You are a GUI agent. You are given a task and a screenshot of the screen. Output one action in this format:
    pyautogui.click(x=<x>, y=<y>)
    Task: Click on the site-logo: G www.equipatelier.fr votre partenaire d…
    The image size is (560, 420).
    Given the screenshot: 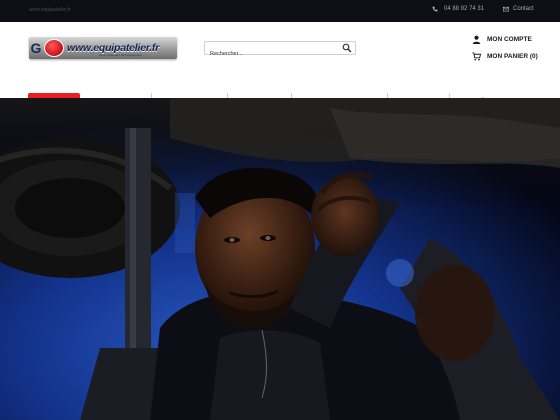 What is the action you would take?
    pyautogui.click(x=103, y=48)
    